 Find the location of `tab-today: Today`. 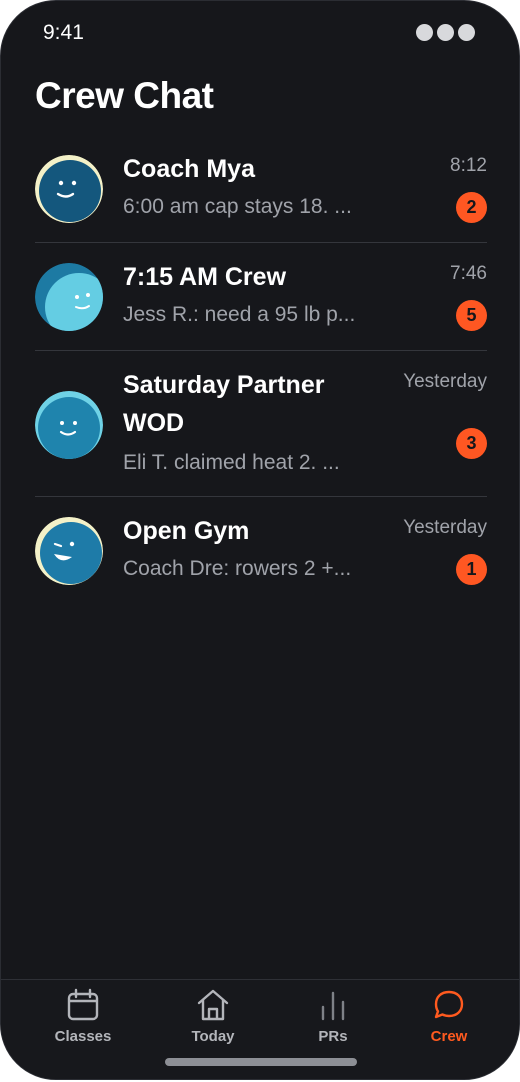

tab-today: Today is located at coordinates (213, 1016).